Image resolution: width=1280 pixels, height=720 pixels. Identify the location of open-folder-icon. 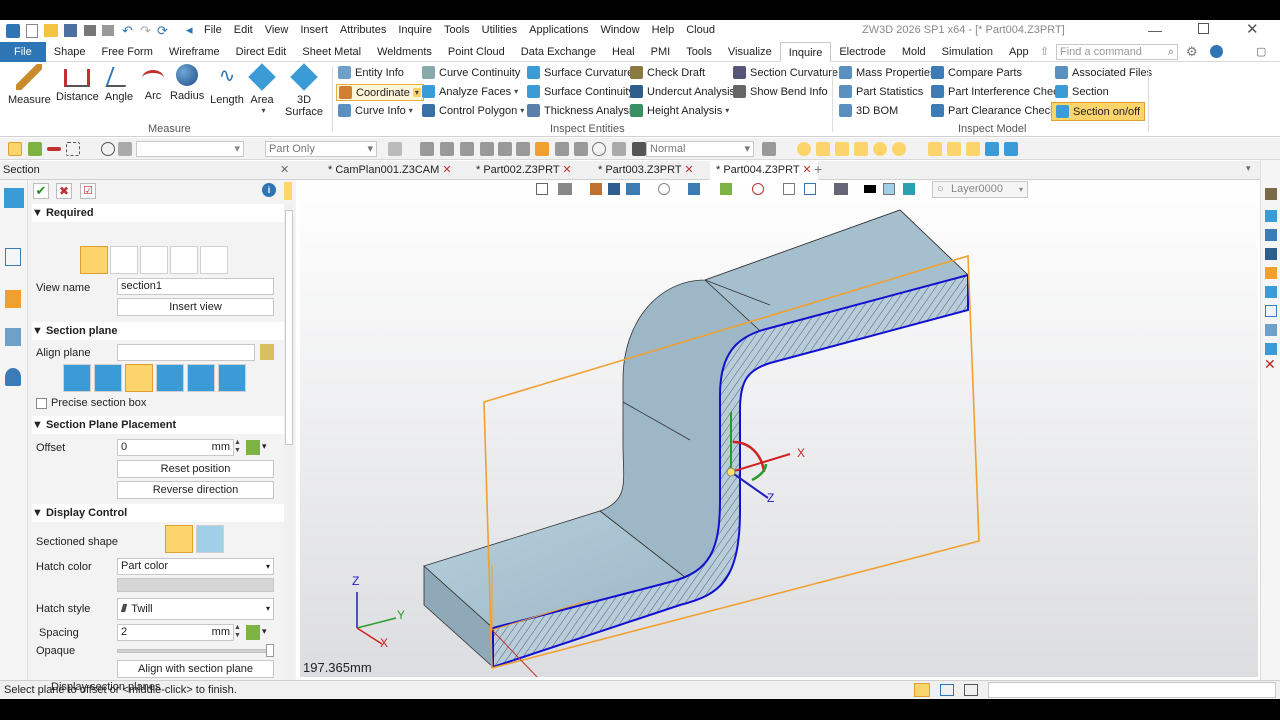
(51, 30).